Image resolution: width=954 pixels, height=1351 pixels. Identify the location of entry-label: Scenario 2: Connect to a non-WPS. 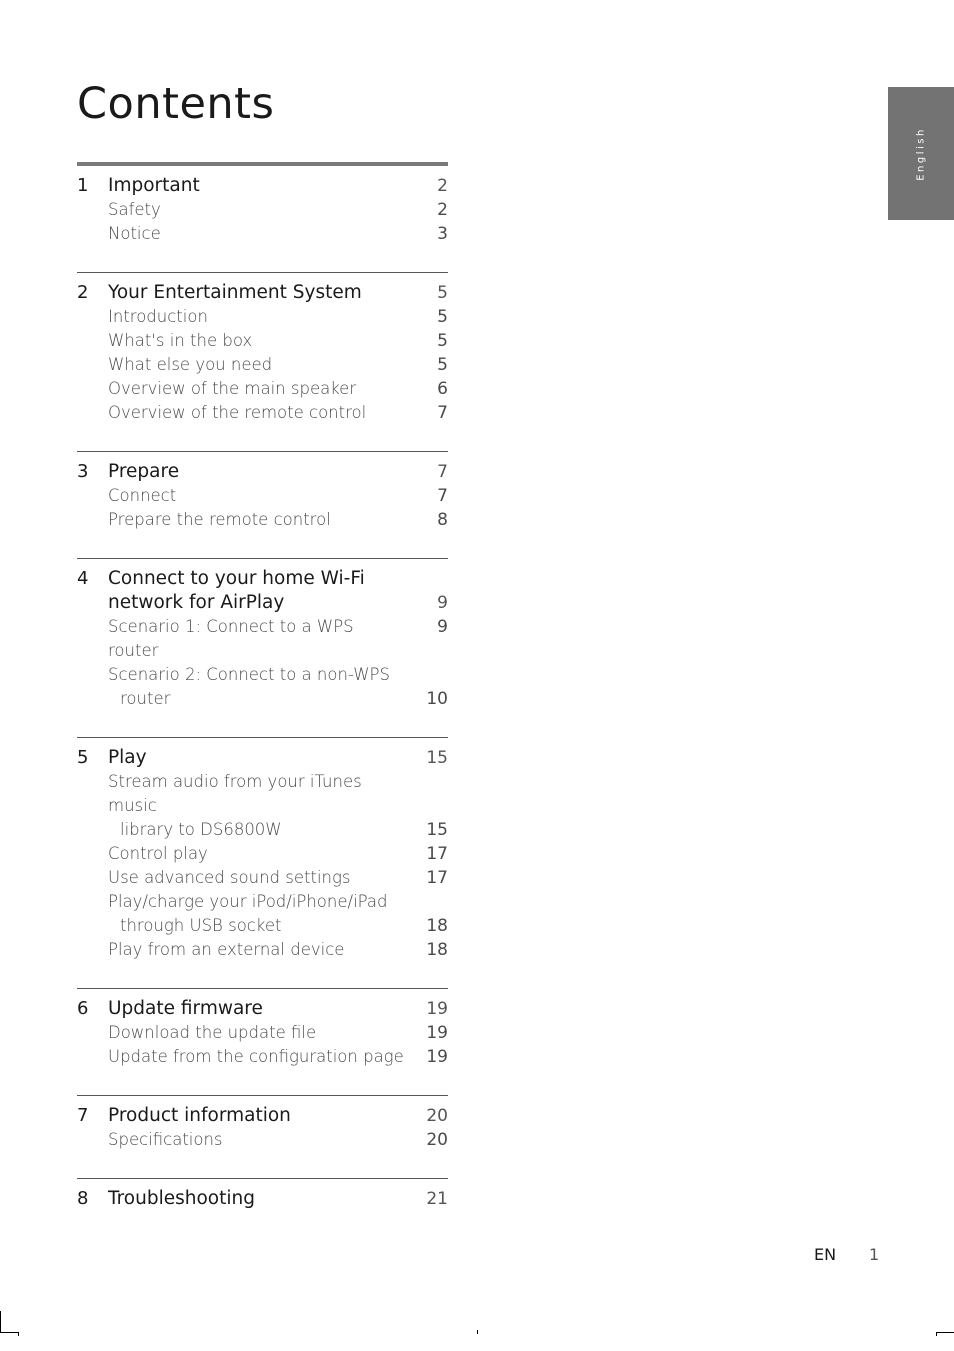
(249, 674).